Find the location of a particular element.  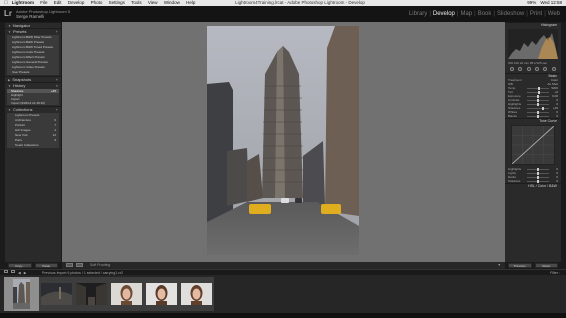

module-print: Print is located at coordinates (536, 14).